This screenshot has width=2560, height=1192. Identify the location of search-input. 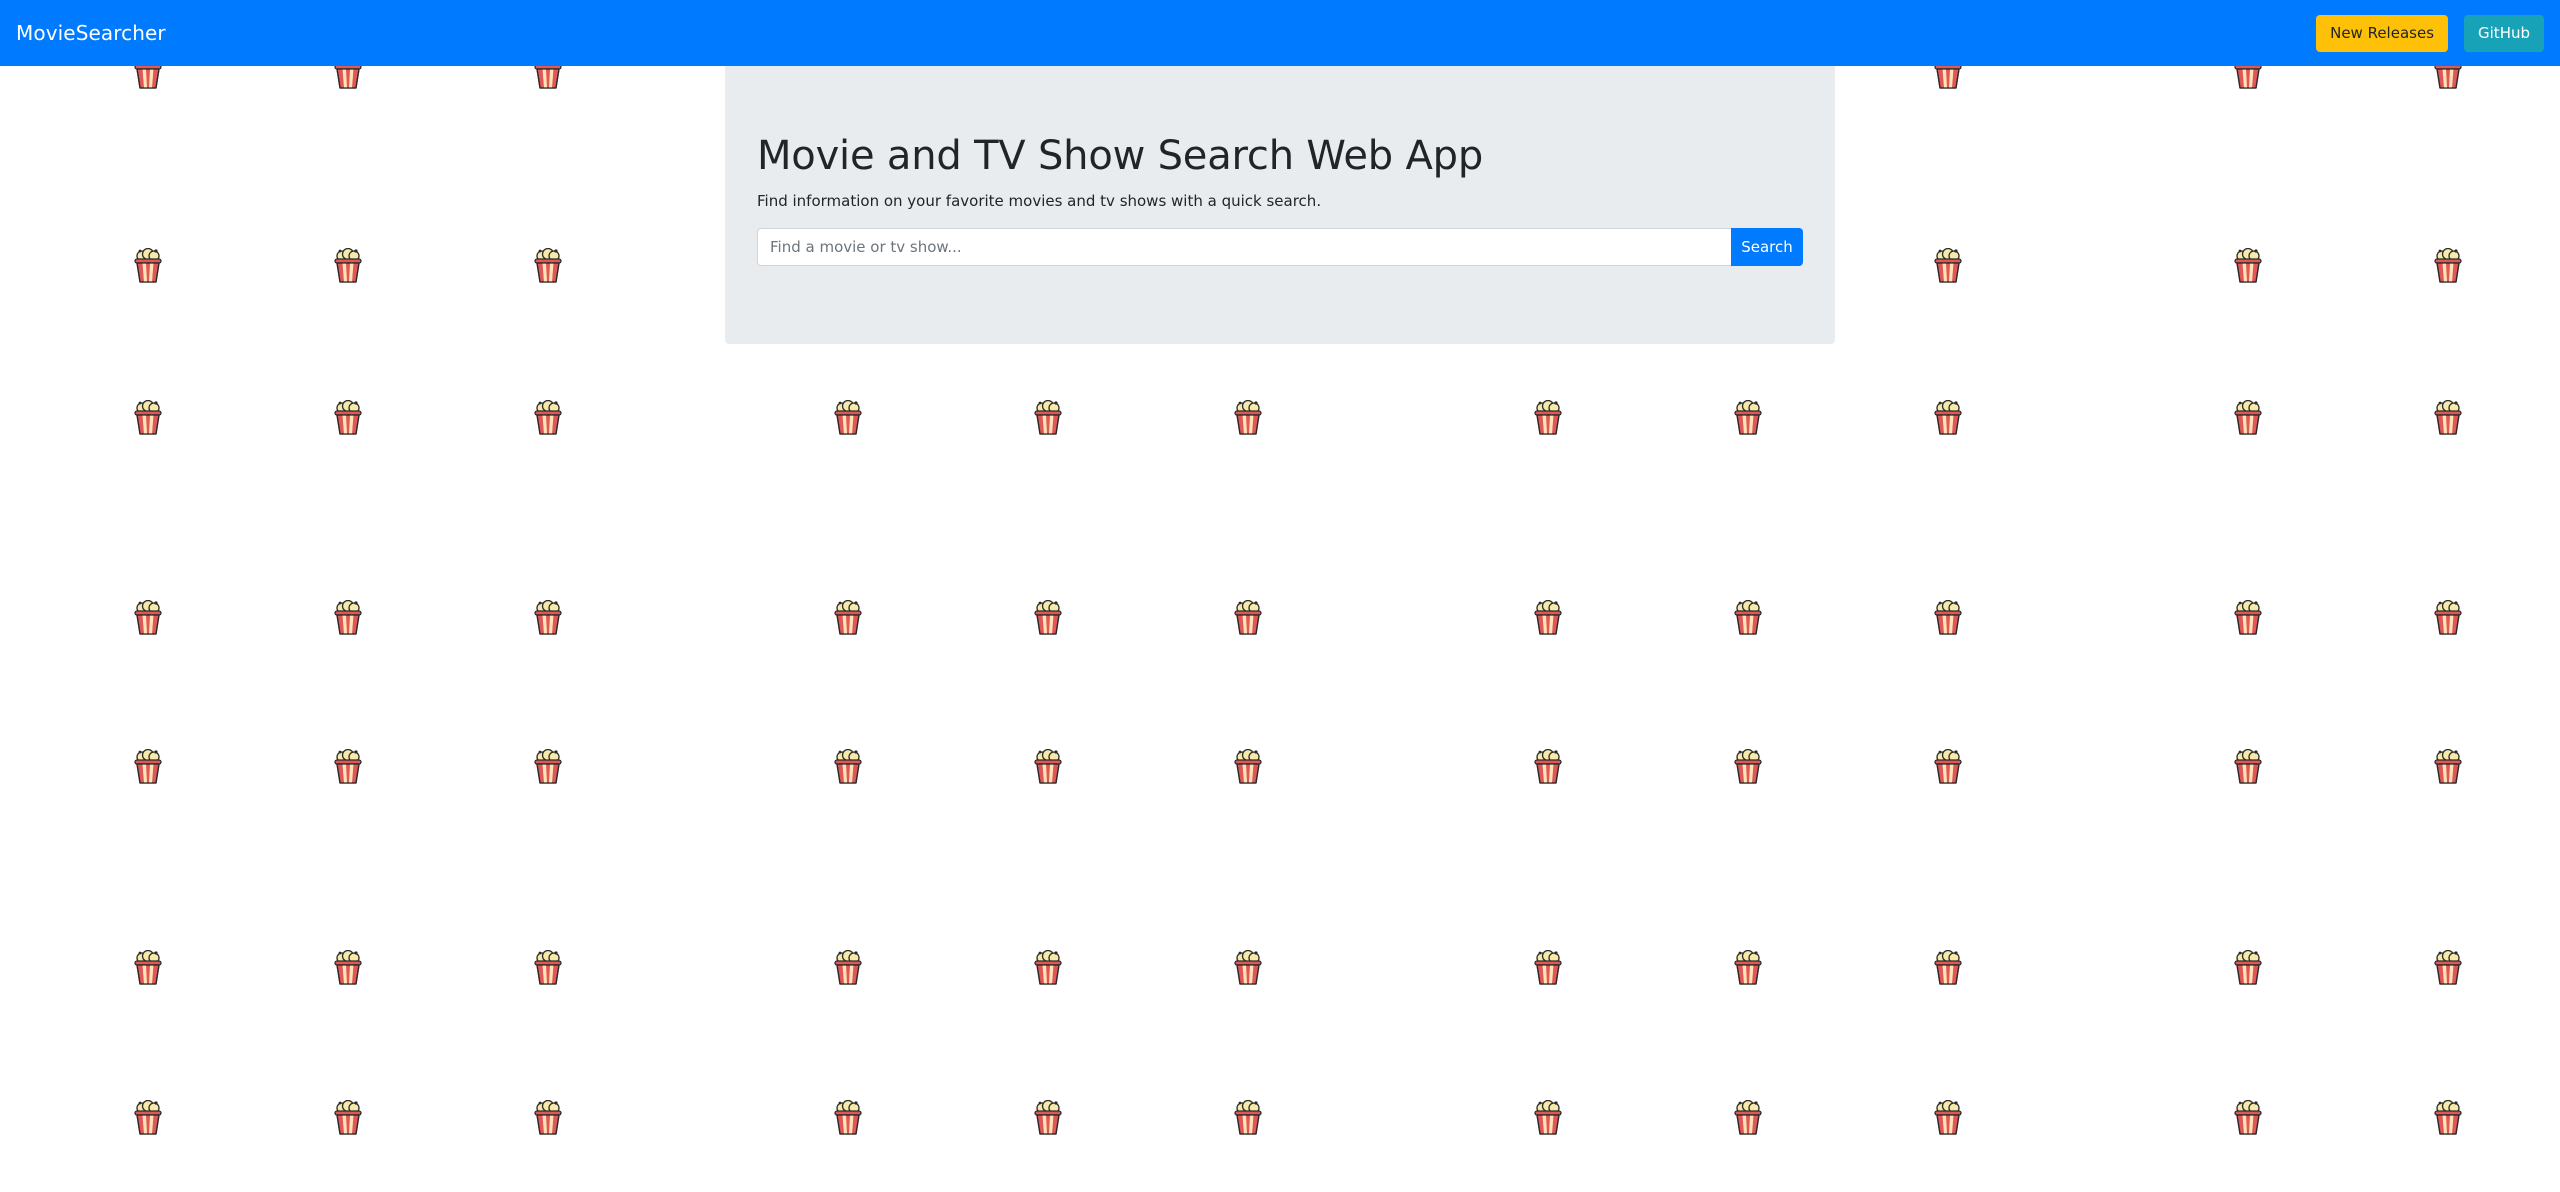
(1244, 247).